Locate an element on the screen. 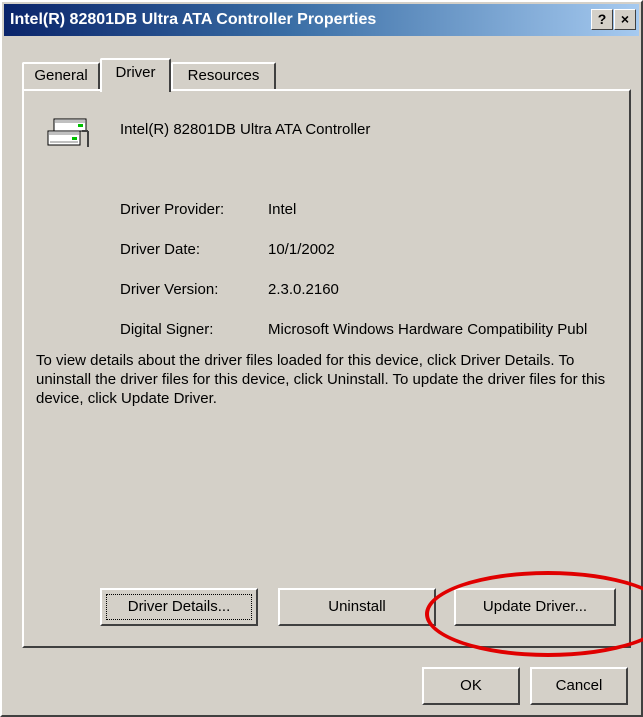  driver-version-label: Driver Version: is located at coordinates (169, 289).